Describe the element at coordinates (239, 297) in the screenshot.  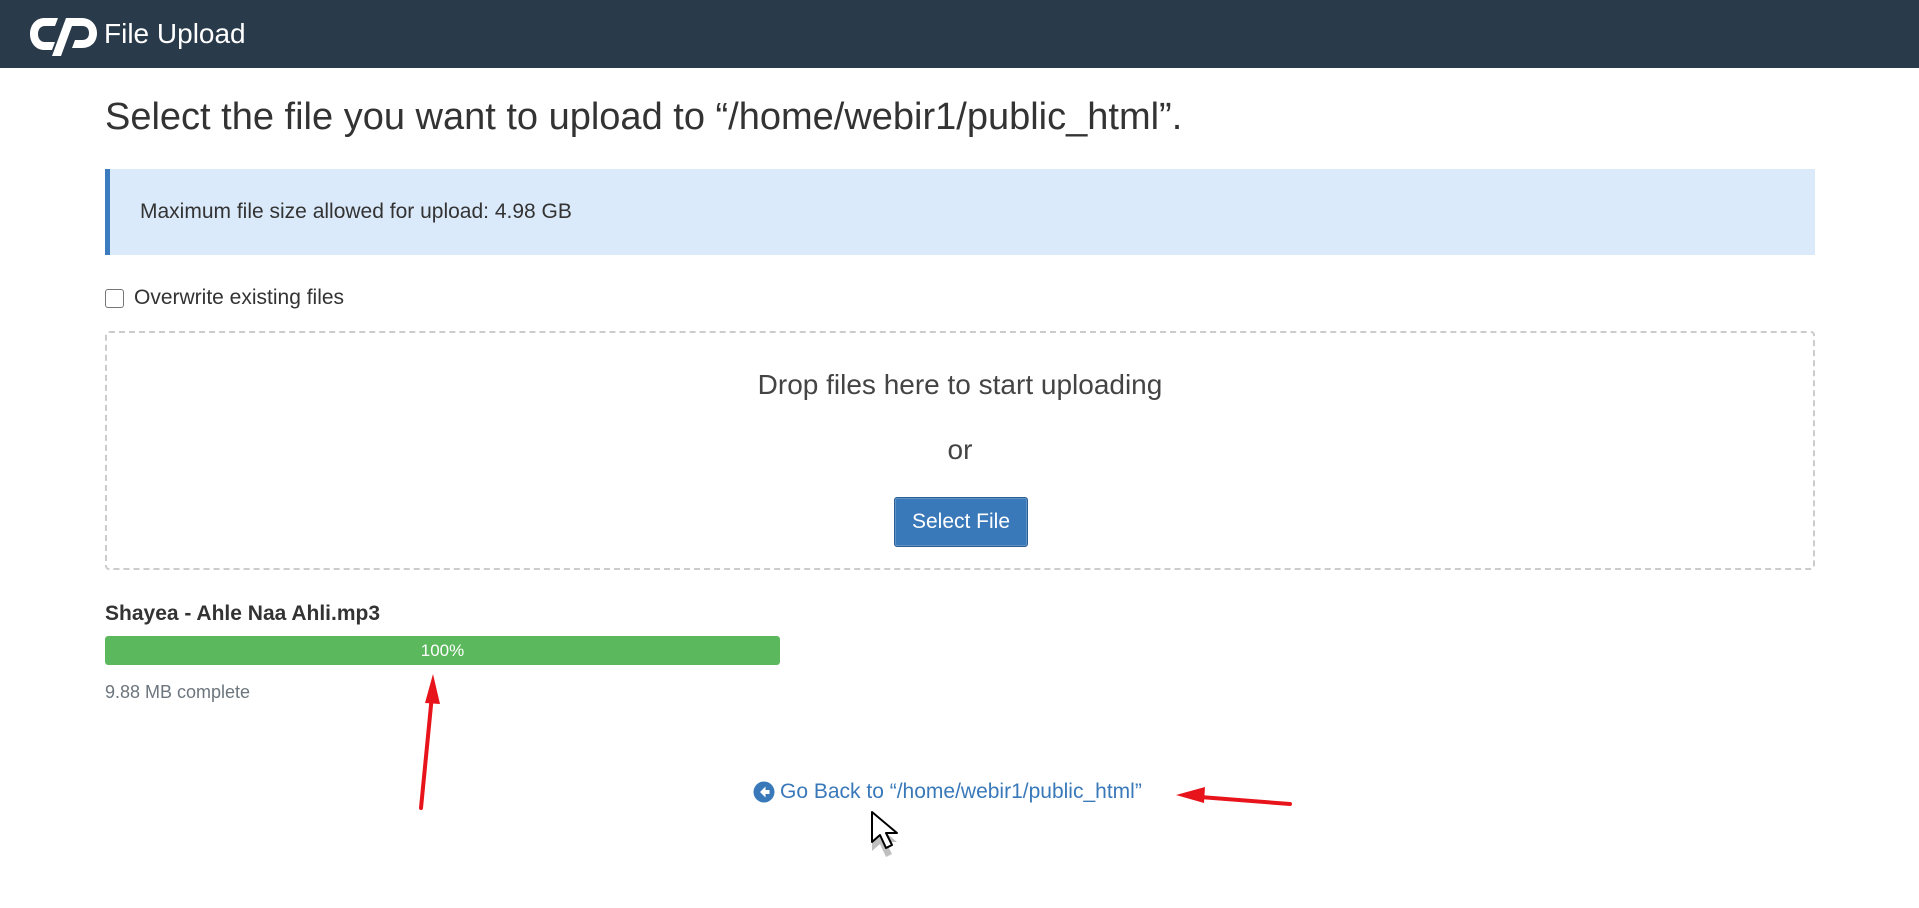
I see `overwrite-label: Overwrite existing files` at that location.